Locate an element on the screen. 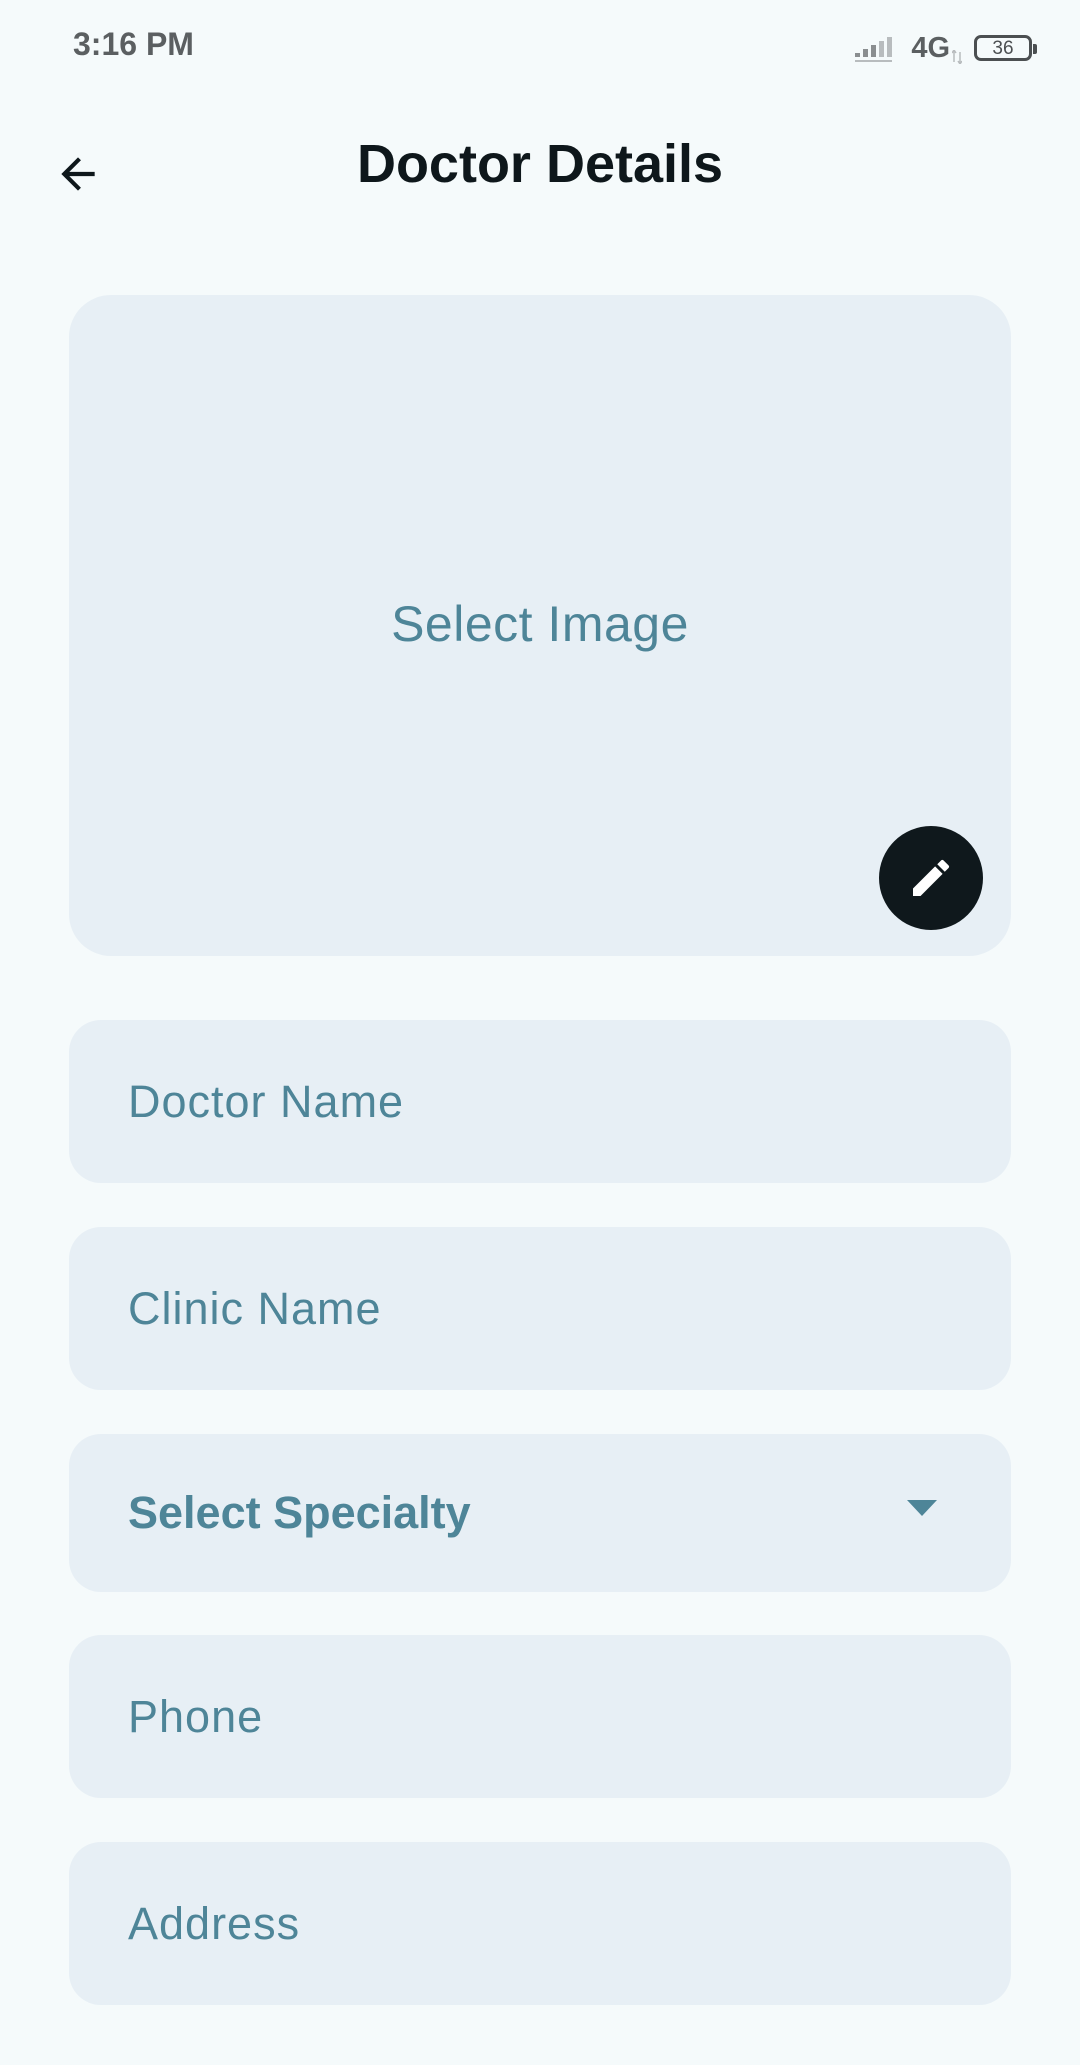  phone-field: Phone is located at coordinates (540, 1716).